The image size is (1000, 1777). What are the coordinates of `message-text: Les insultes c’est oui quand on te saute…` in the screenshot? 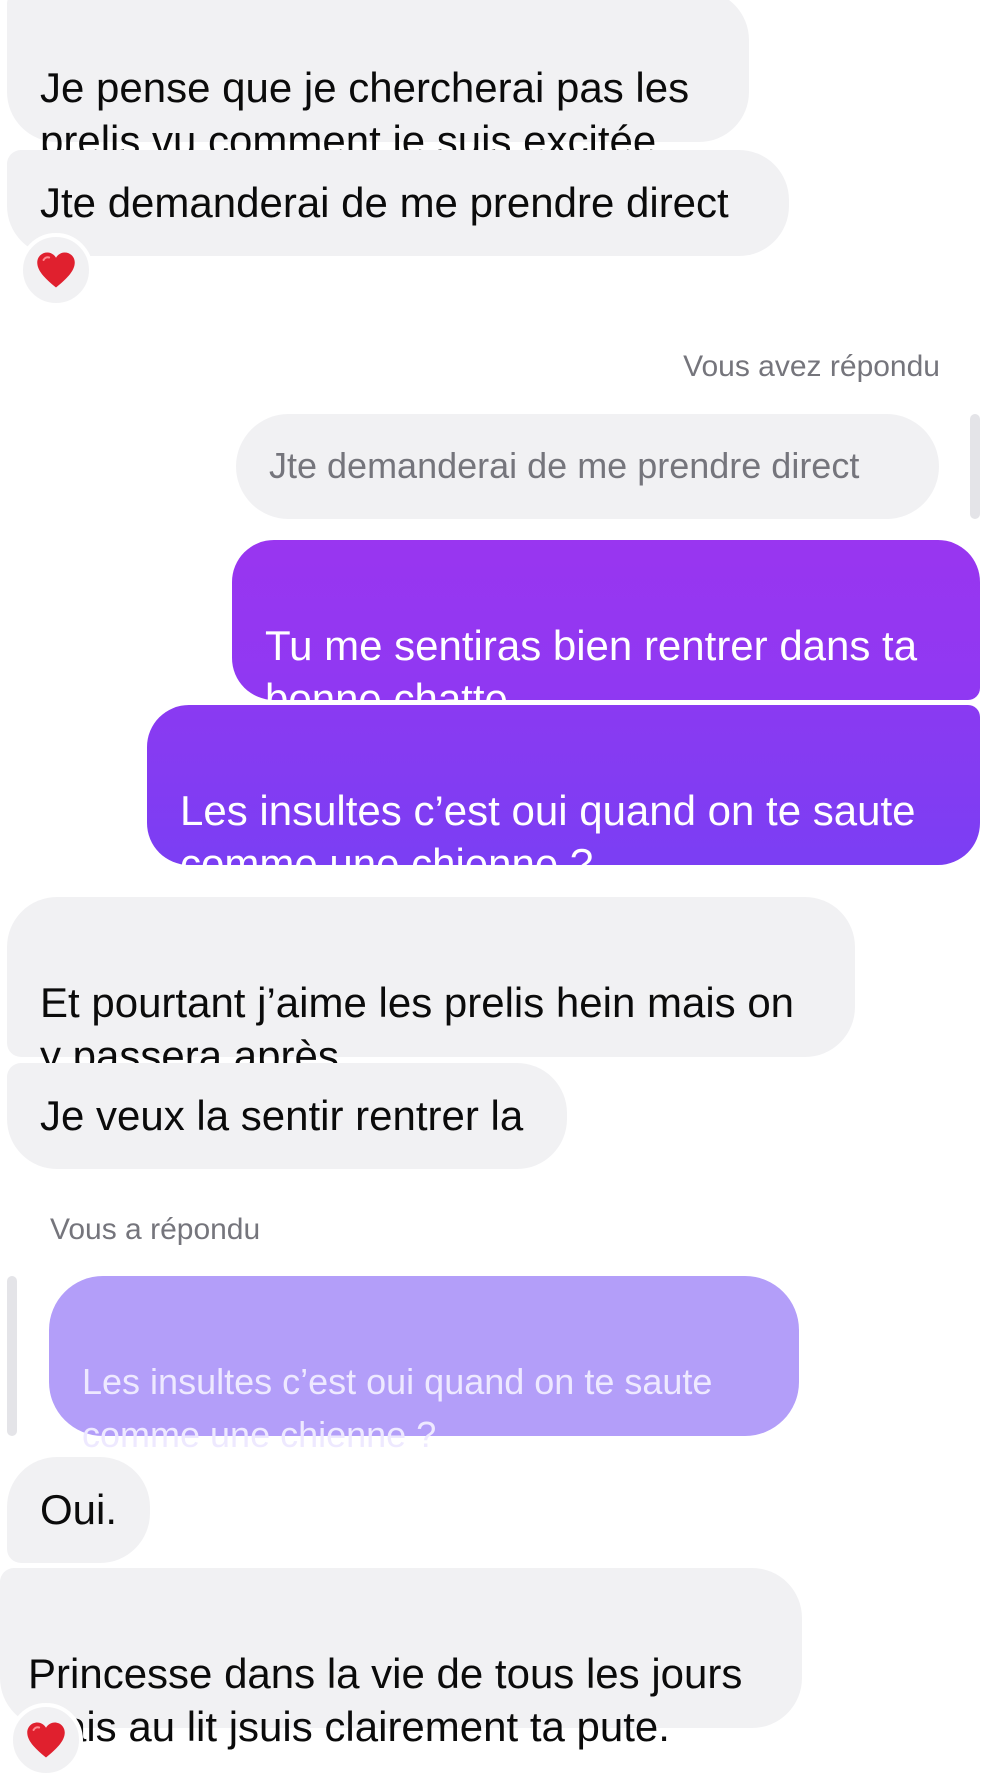 It's located at (548, 837).